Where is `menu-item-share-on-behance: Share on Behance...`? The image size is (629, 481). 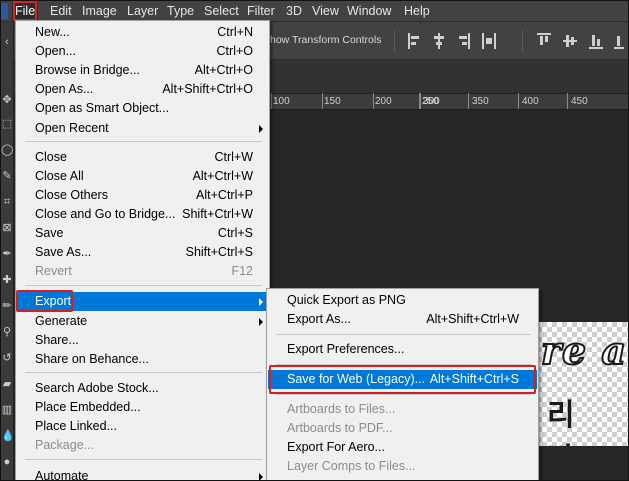 menu-item-share-on-behance: Share on Behance... is located at coordinates (142, 359).